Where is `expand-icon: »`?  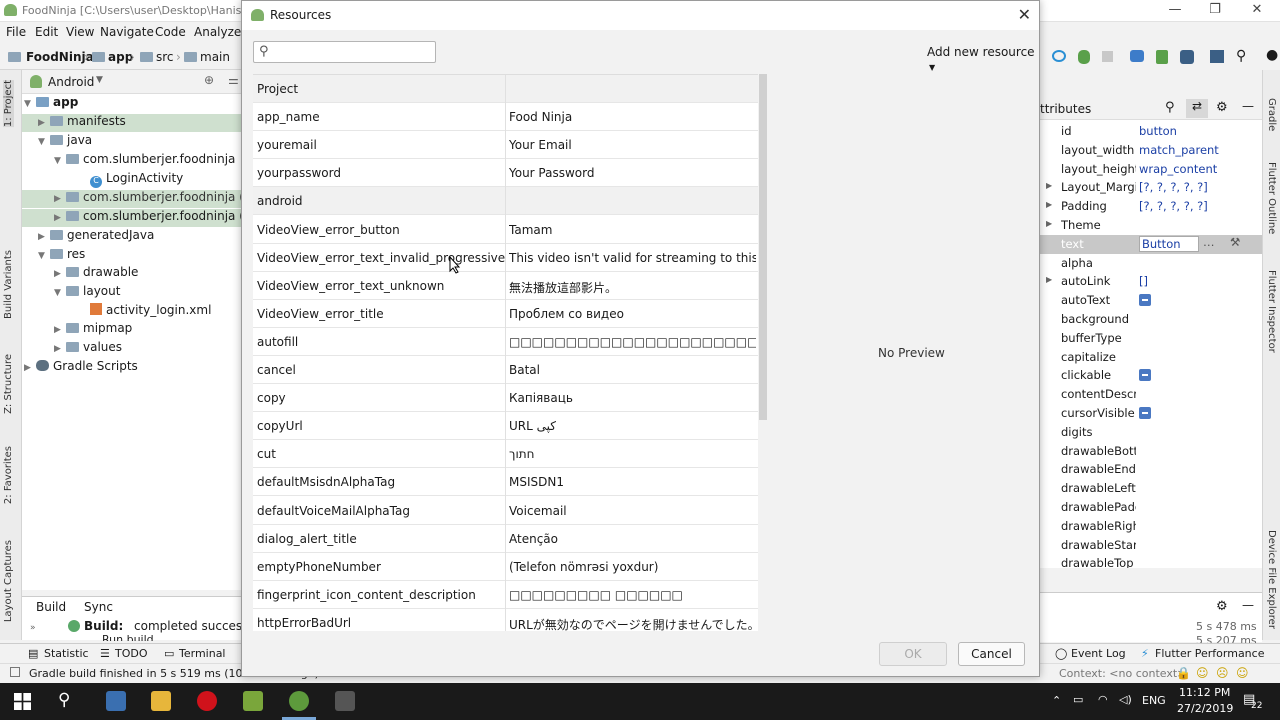
expand-icon: » is located at coordinates (33, 628).